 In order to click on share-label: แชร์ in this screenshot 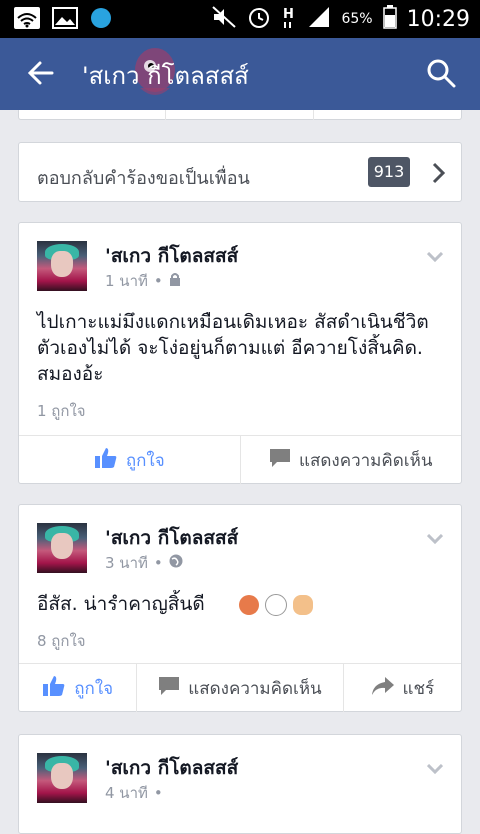, I will do `click(418, 688)`.